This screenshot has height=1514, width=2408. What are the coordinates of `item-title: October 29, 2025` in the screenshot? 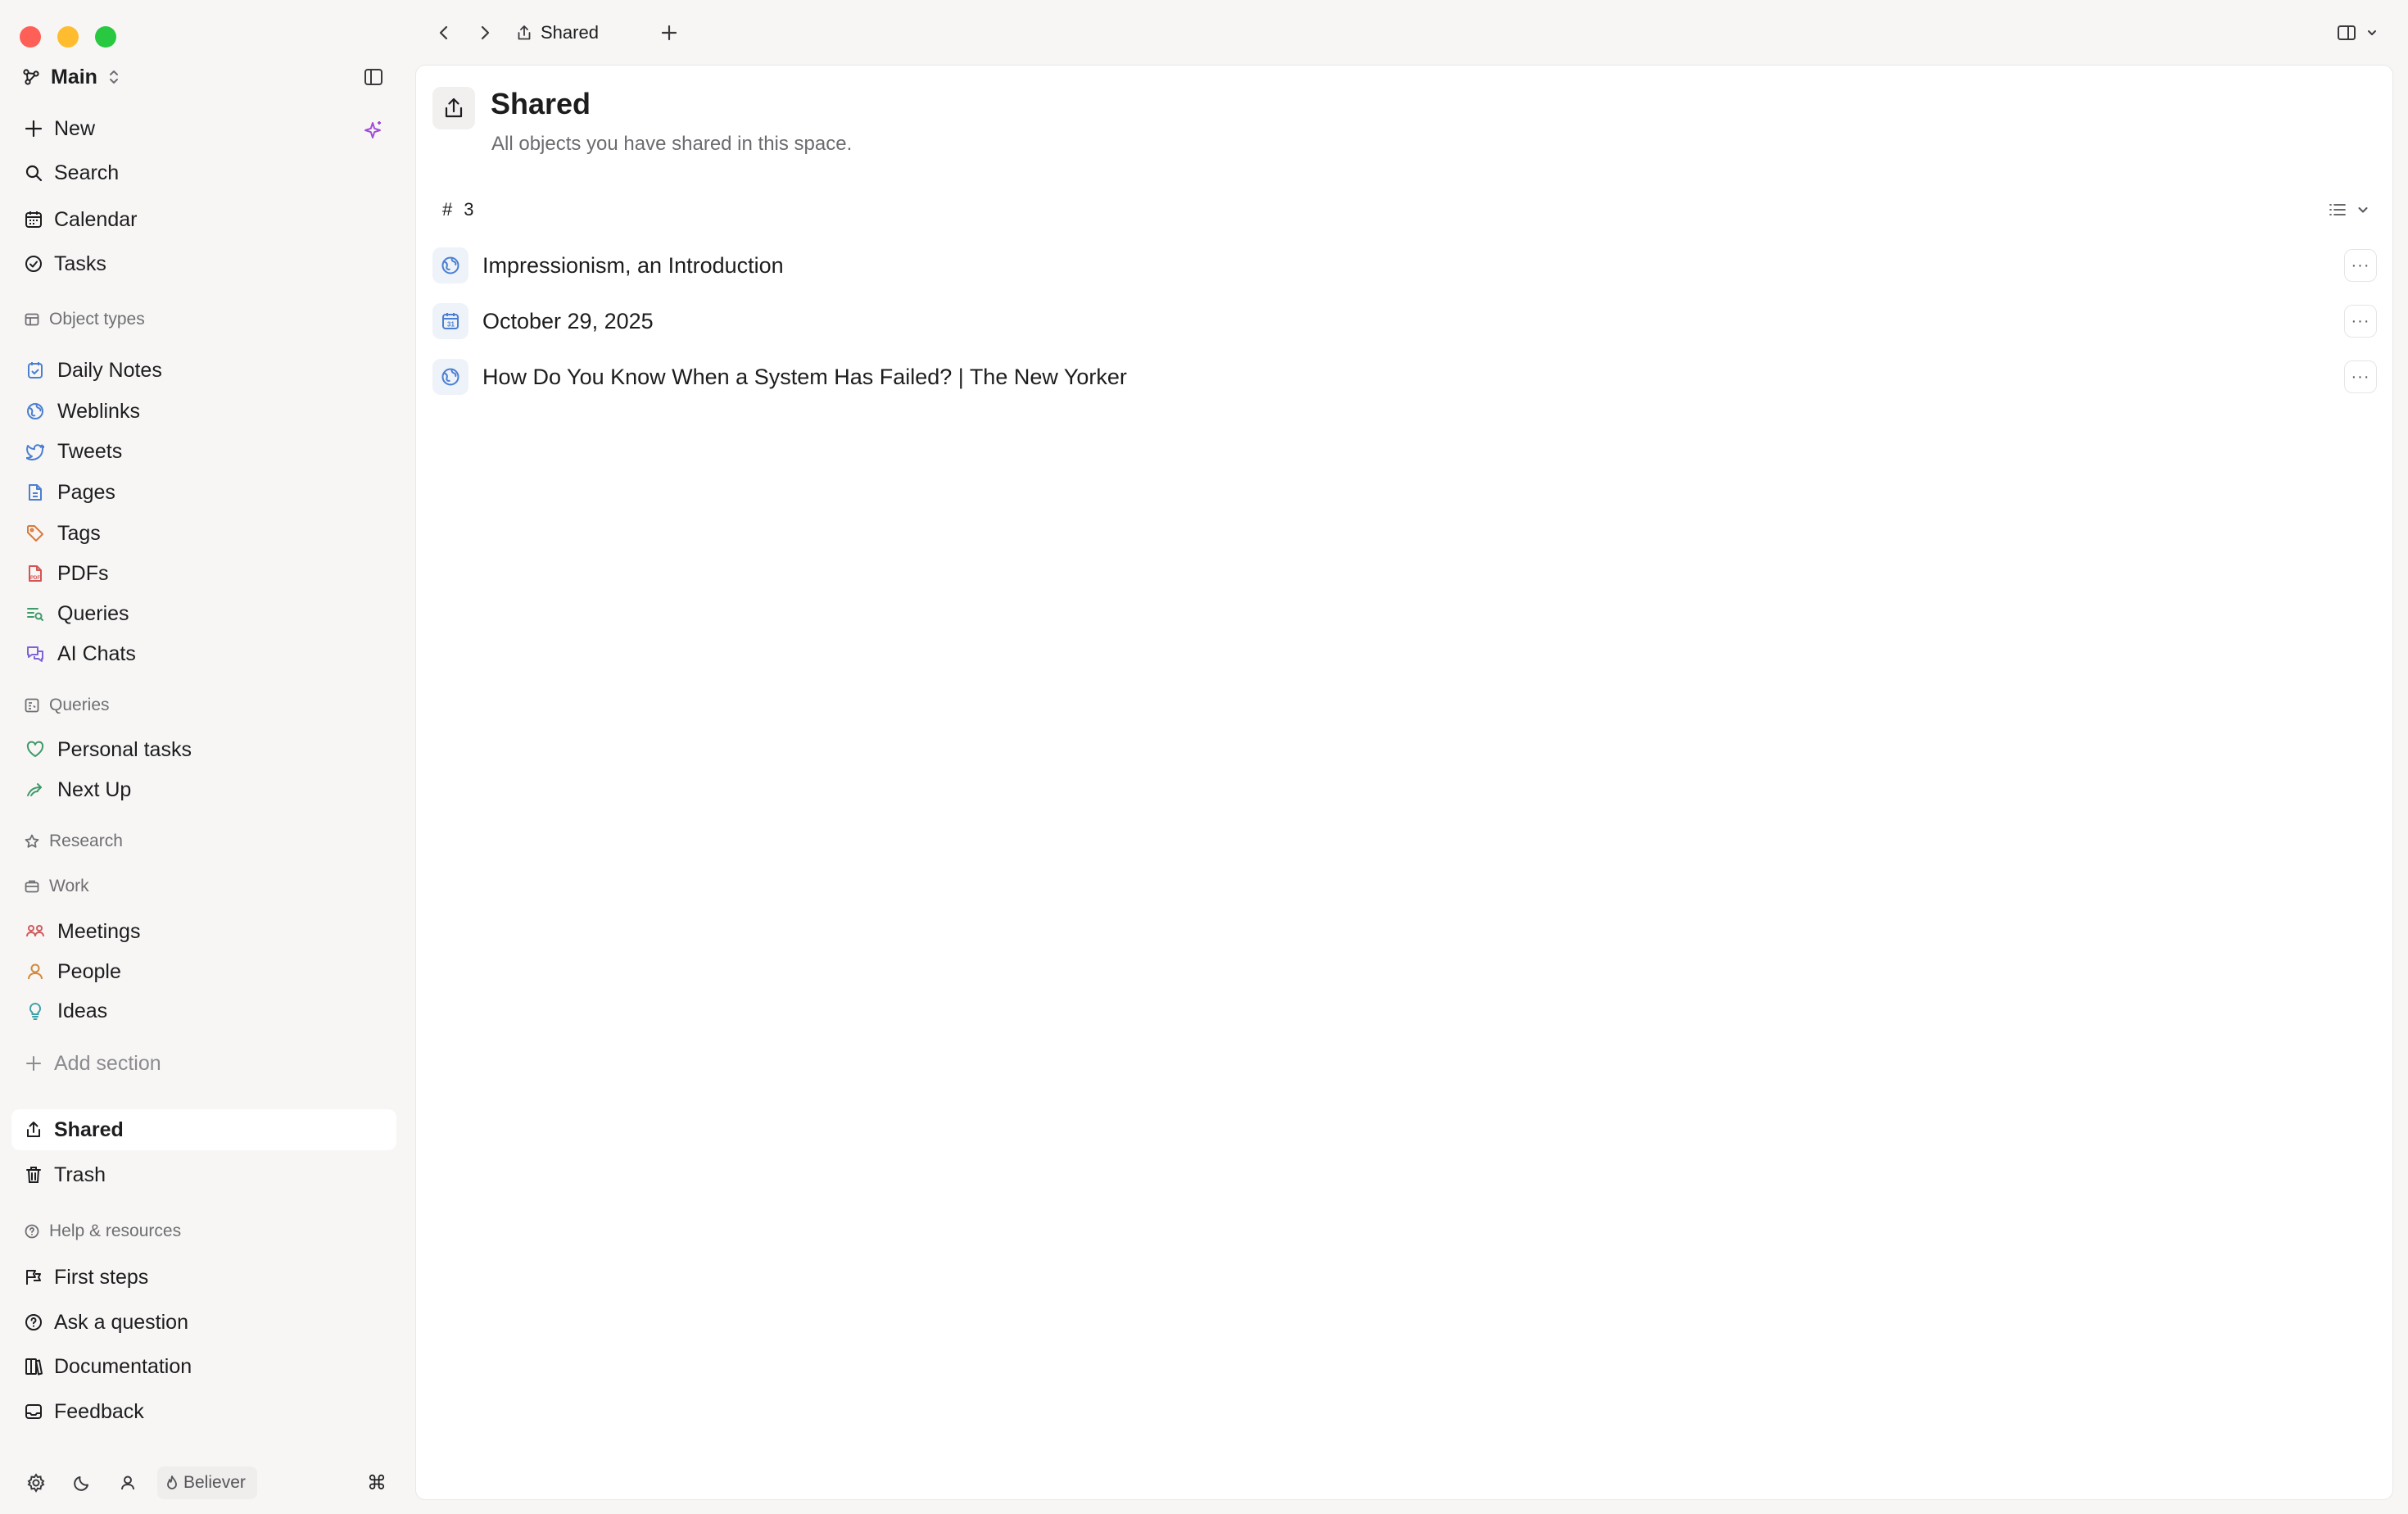 It's located at (568, 320).